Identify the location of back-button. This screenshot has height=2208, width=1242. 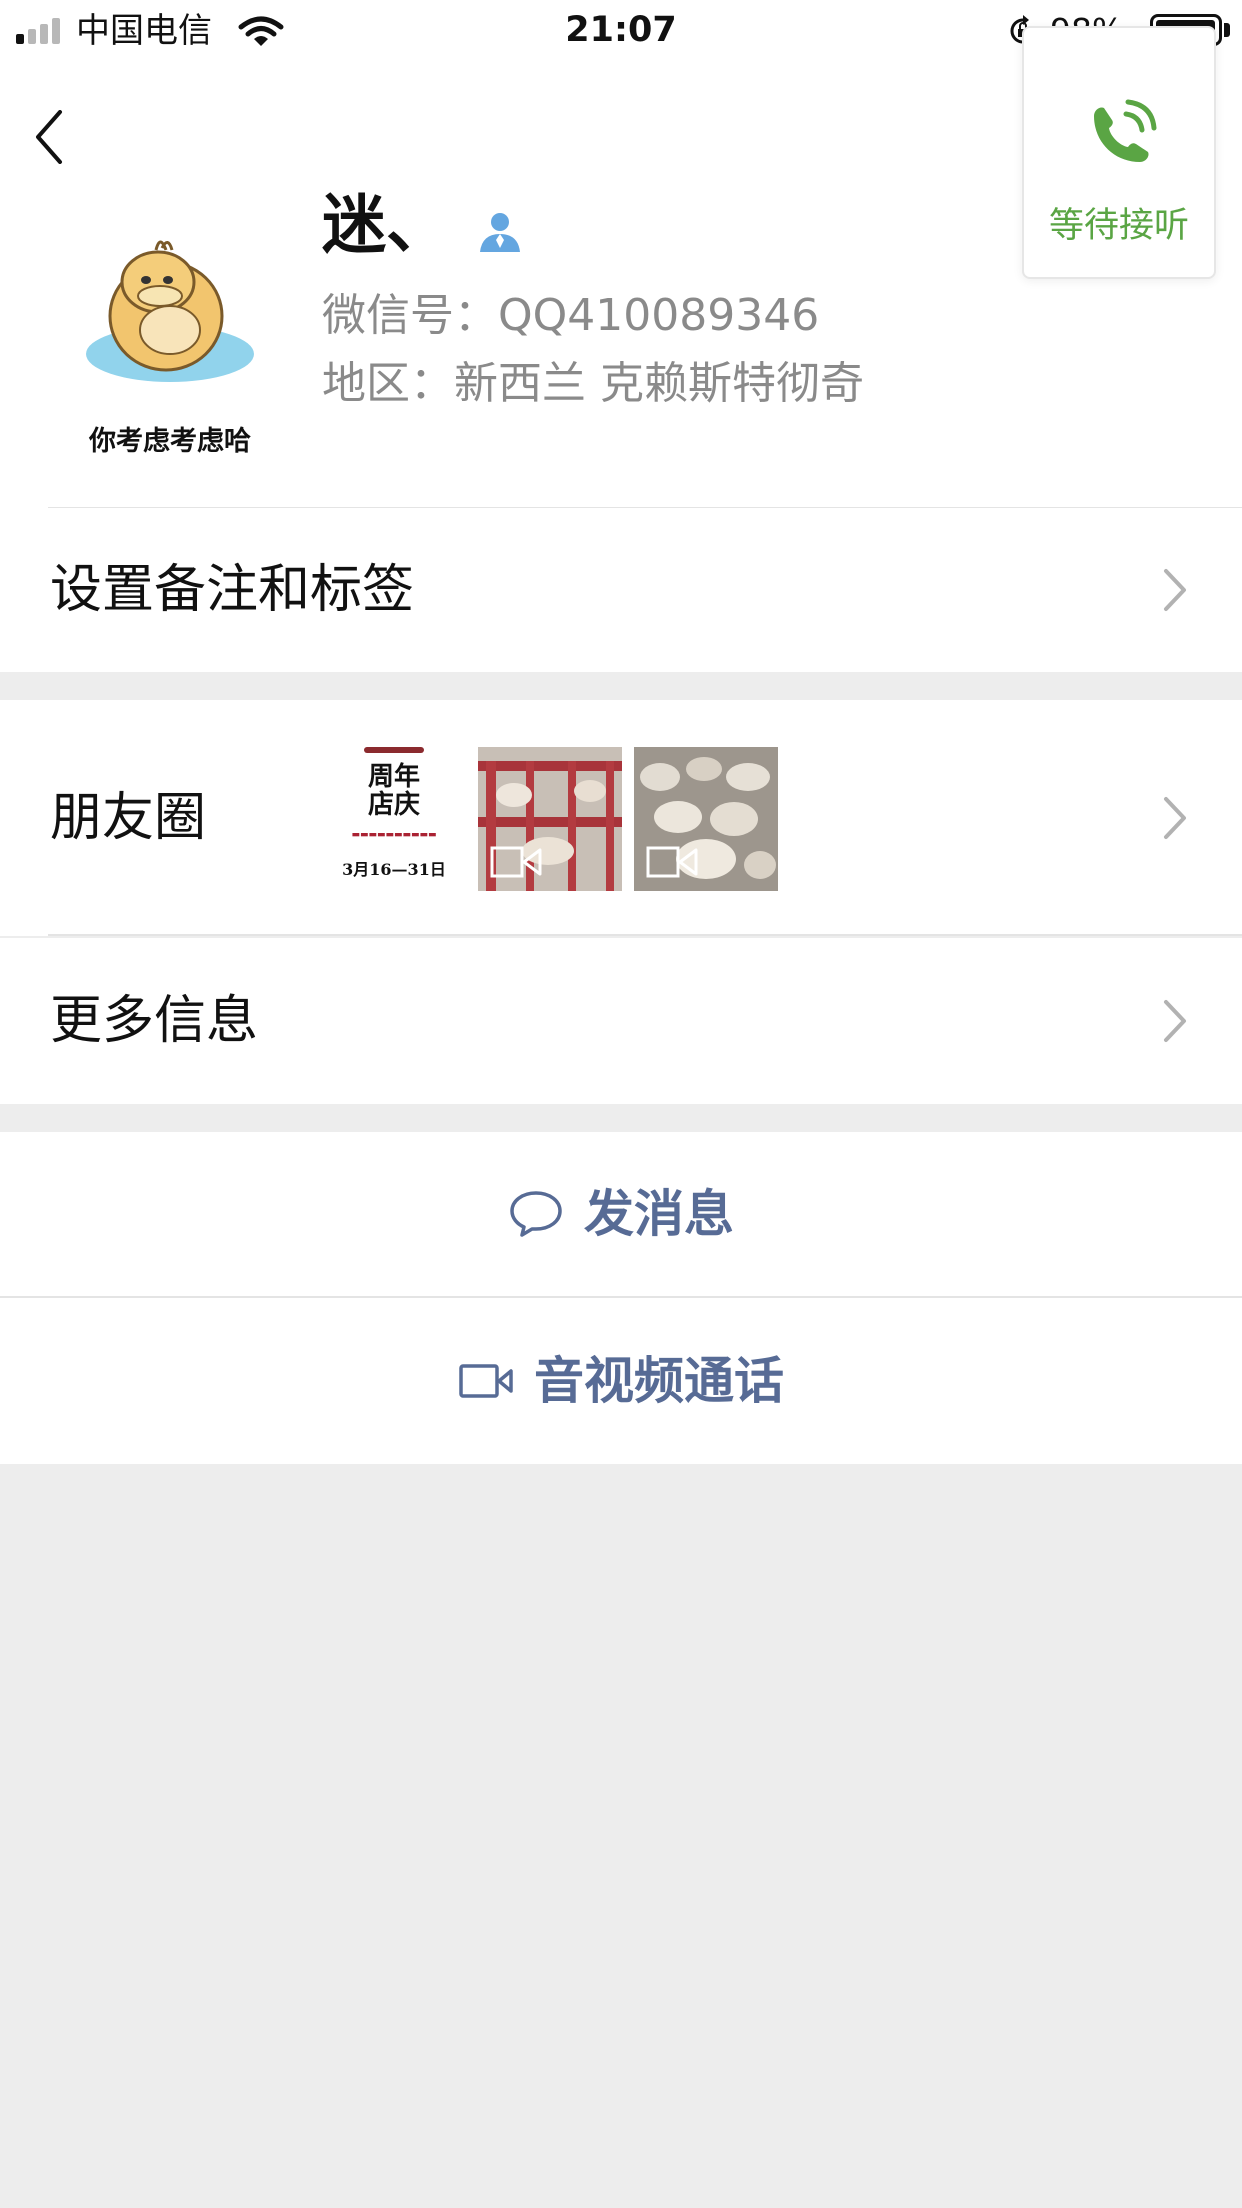
(64, 137).